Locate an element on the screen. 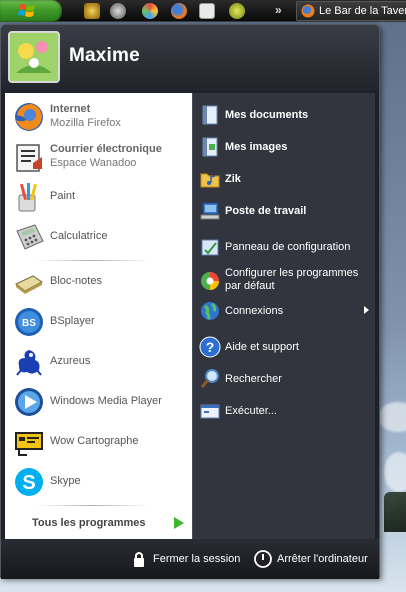  taskbar: » Le Bar de la Taverne is located at coordinates (203, 11).